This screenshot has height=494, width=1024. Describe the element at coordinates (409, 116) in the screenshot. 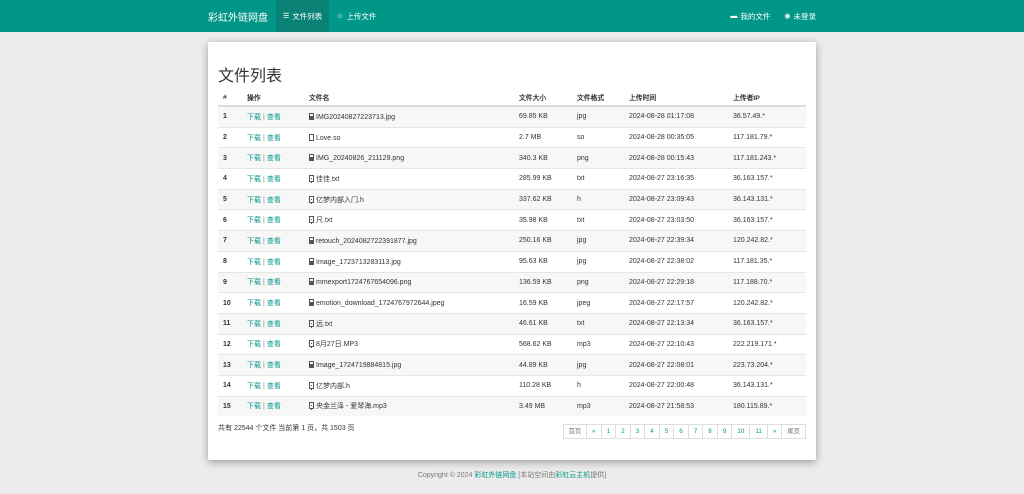

I see `file-name-cell: IMG20240827223713.jpg` at that location.